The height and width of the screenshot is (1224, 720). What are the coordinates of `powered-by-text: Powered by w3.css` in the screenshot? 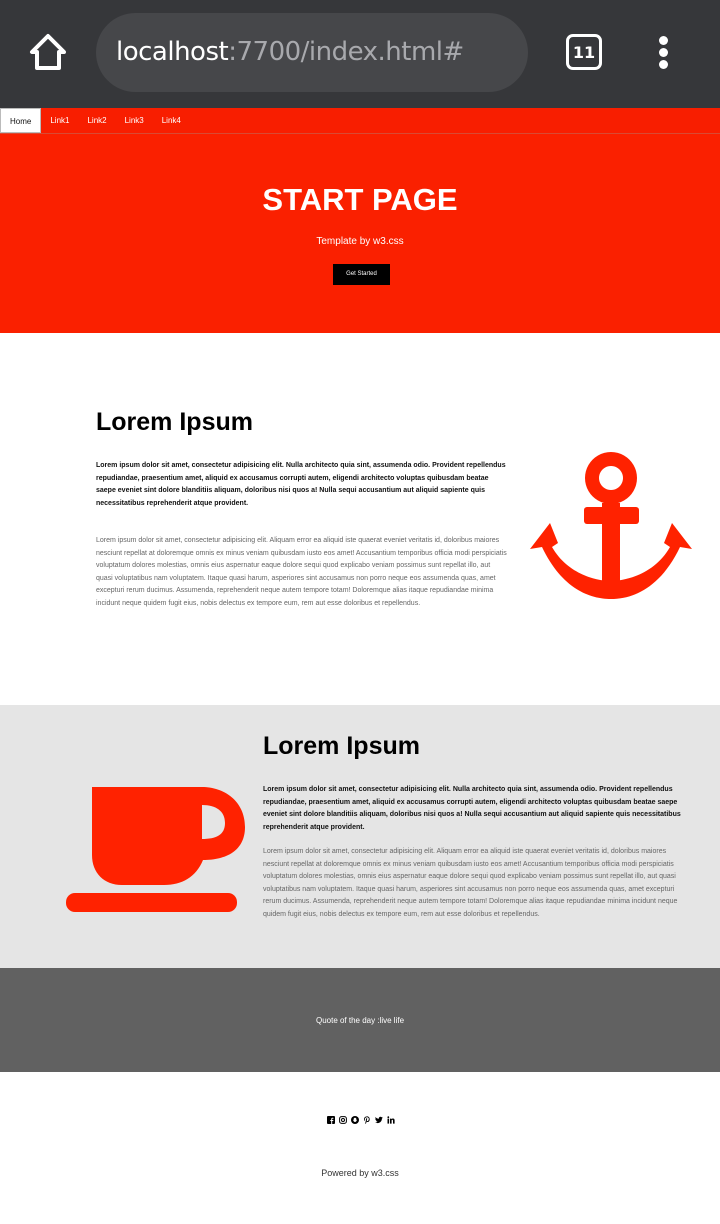 It's located at (360, 1173).